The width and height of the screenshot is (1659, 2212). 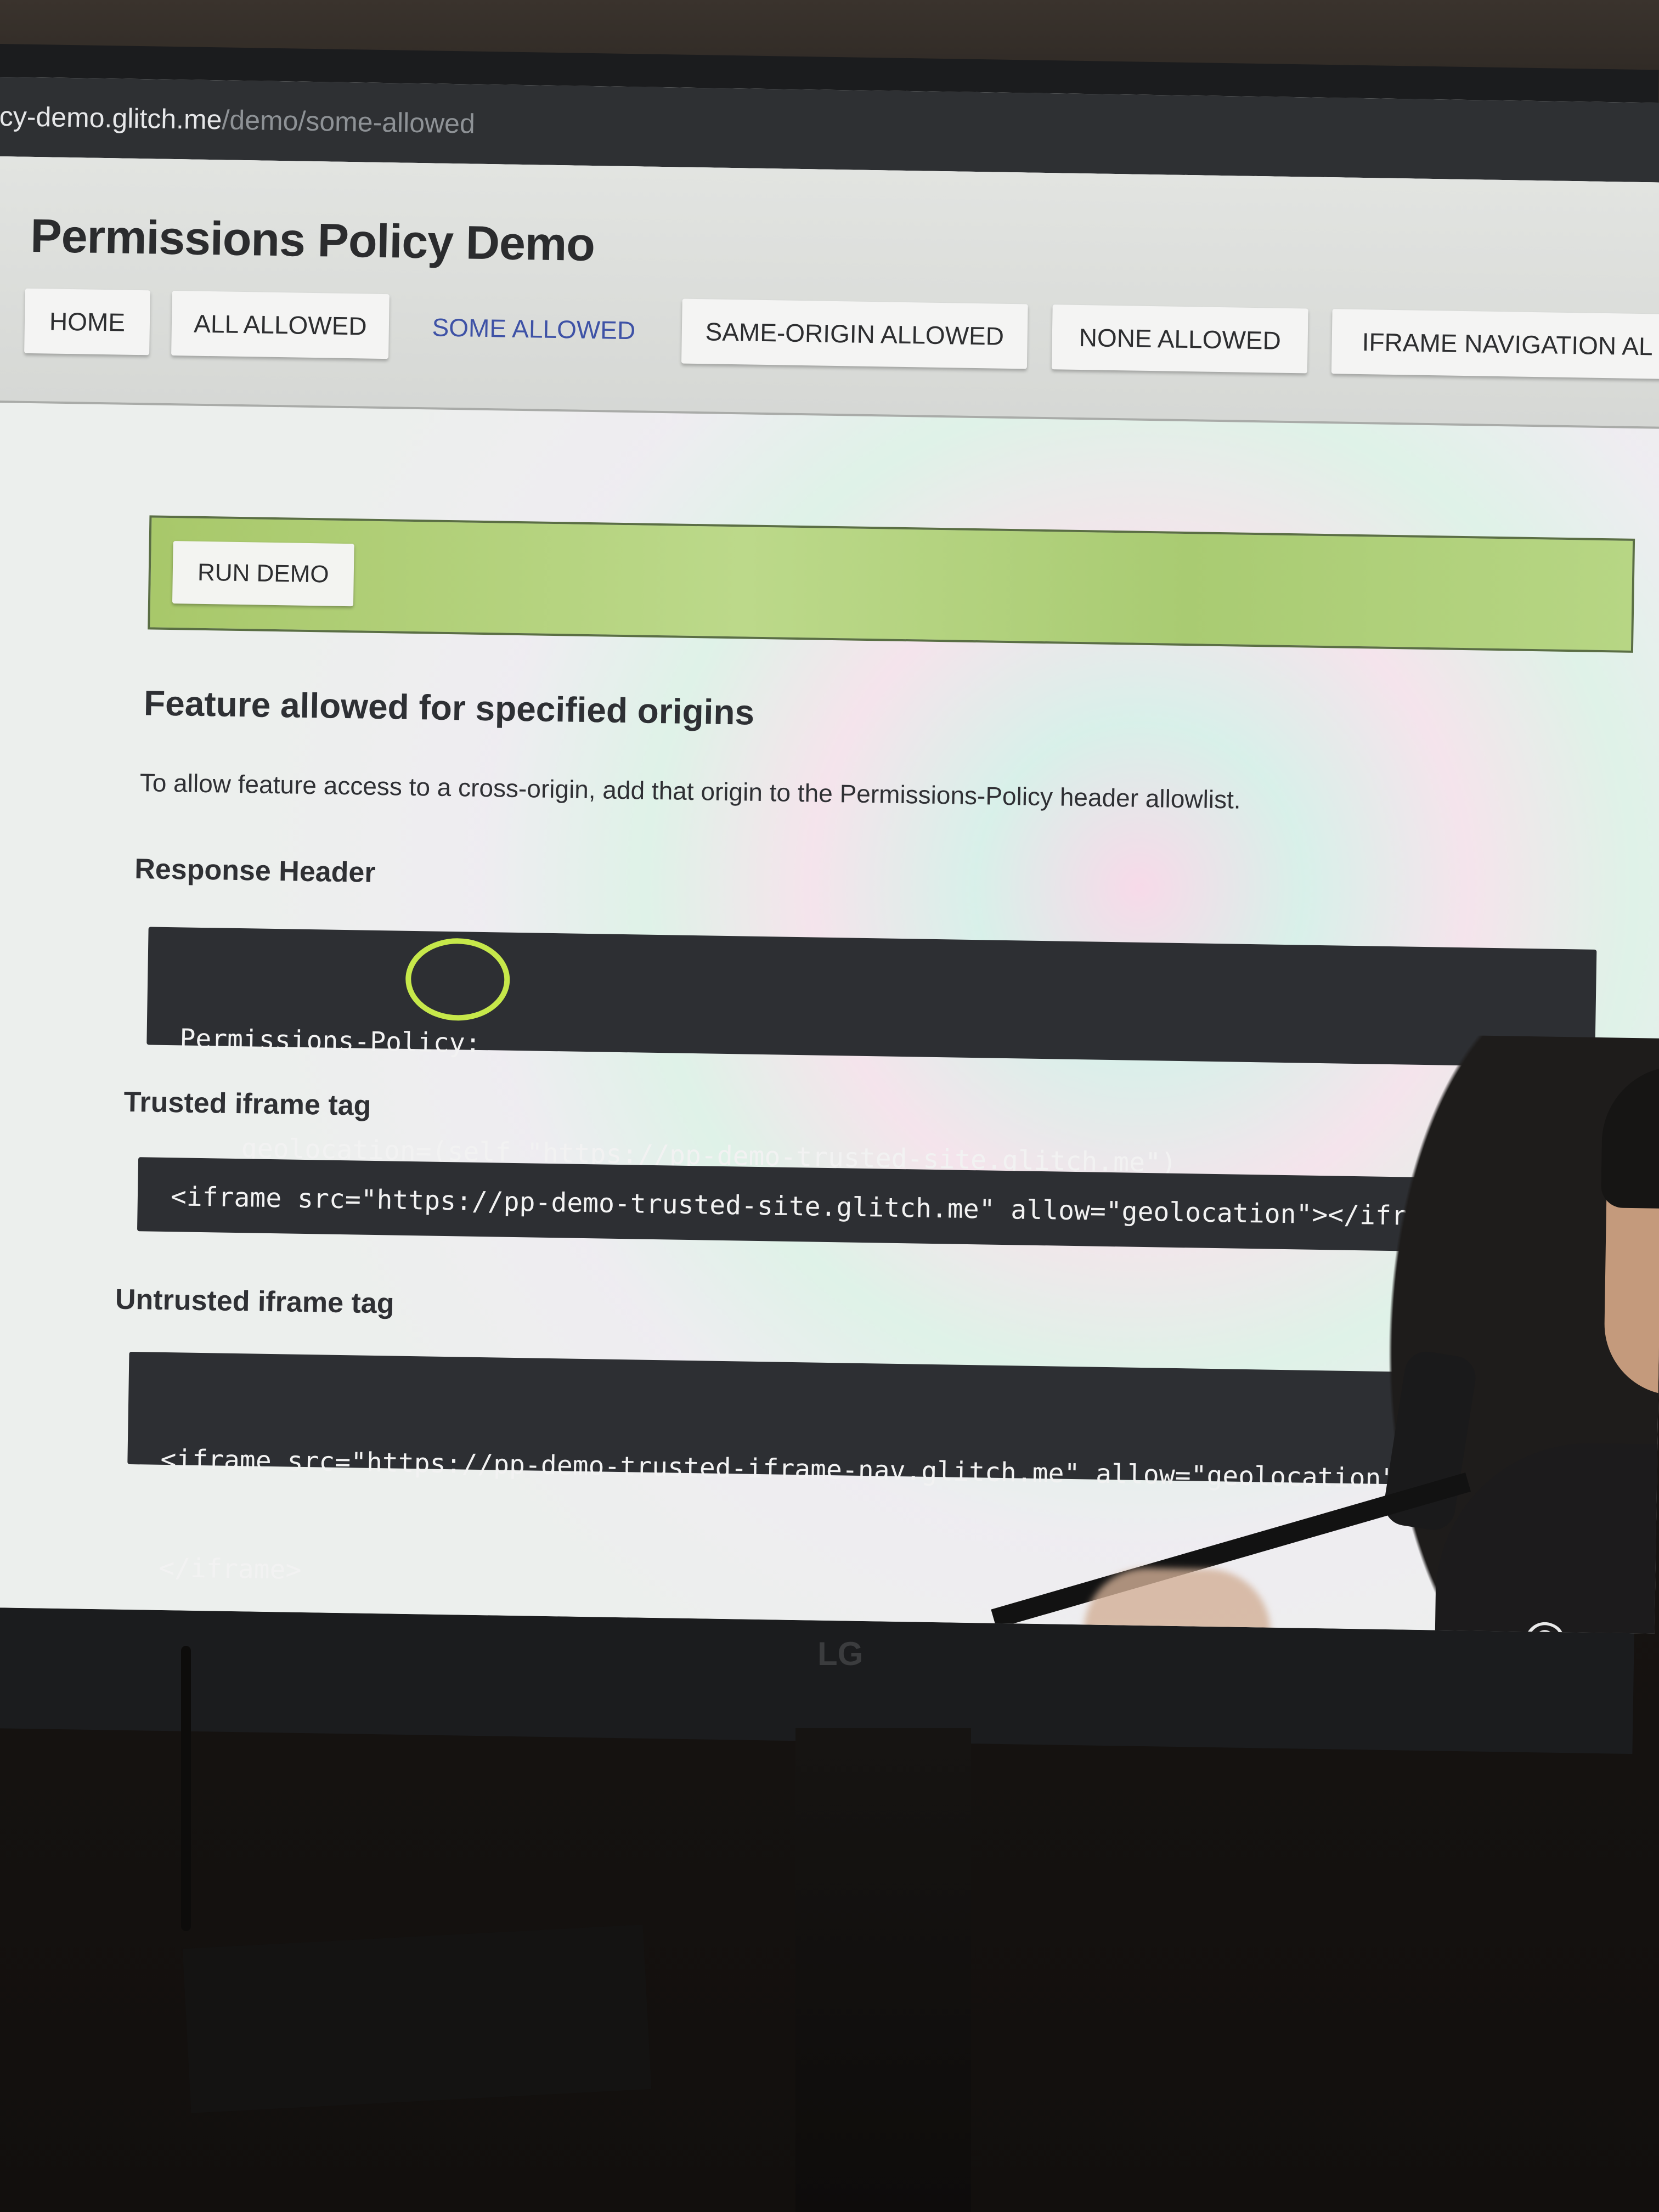 I want to click on nav-none-allowed-button: NONE ALLOWED, so click(x=1180, y=339).